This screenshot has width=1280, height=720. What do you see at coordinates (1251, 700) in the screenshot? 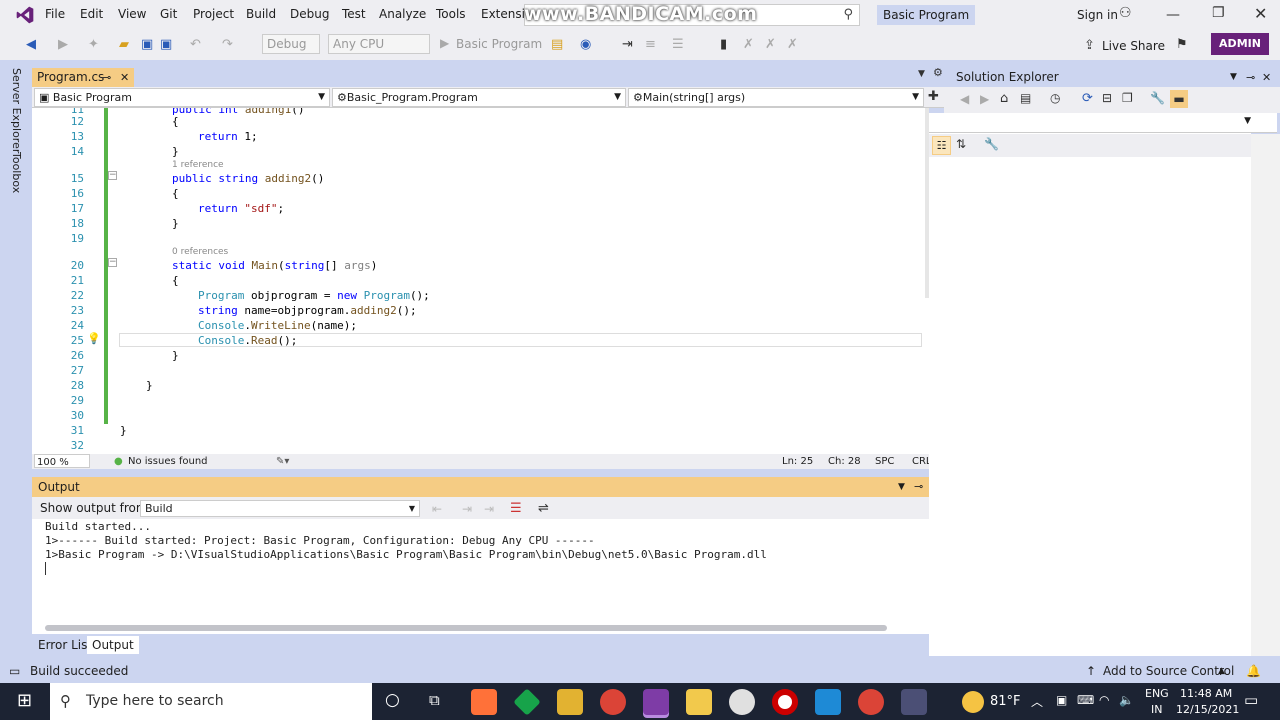
I see `action-center-icon: ▭` at bounding box center [1251, 700].